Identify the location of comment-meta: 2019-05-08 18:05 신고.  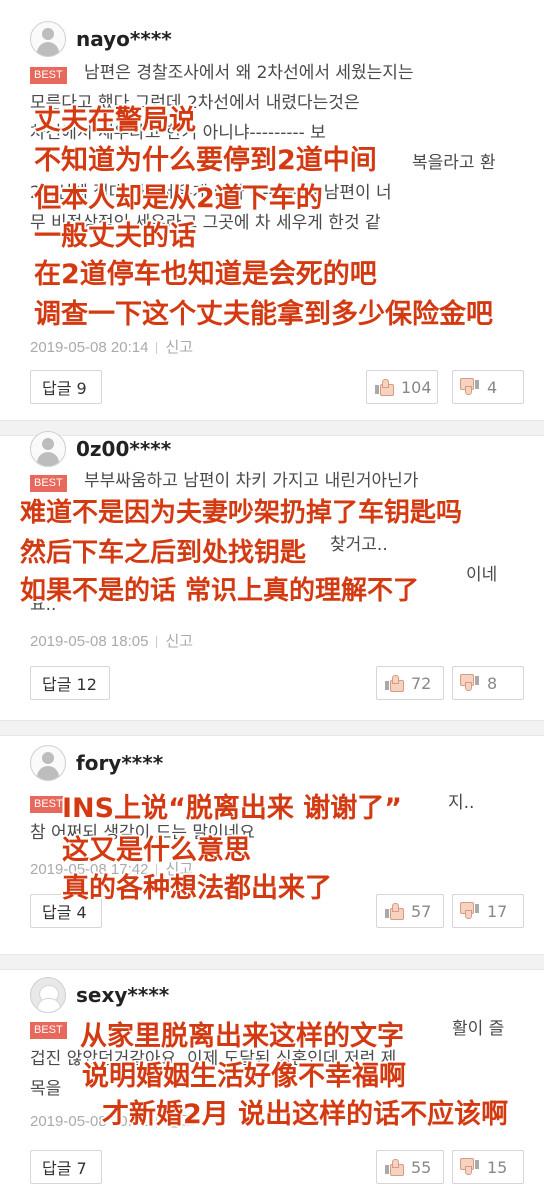
(111, 640).